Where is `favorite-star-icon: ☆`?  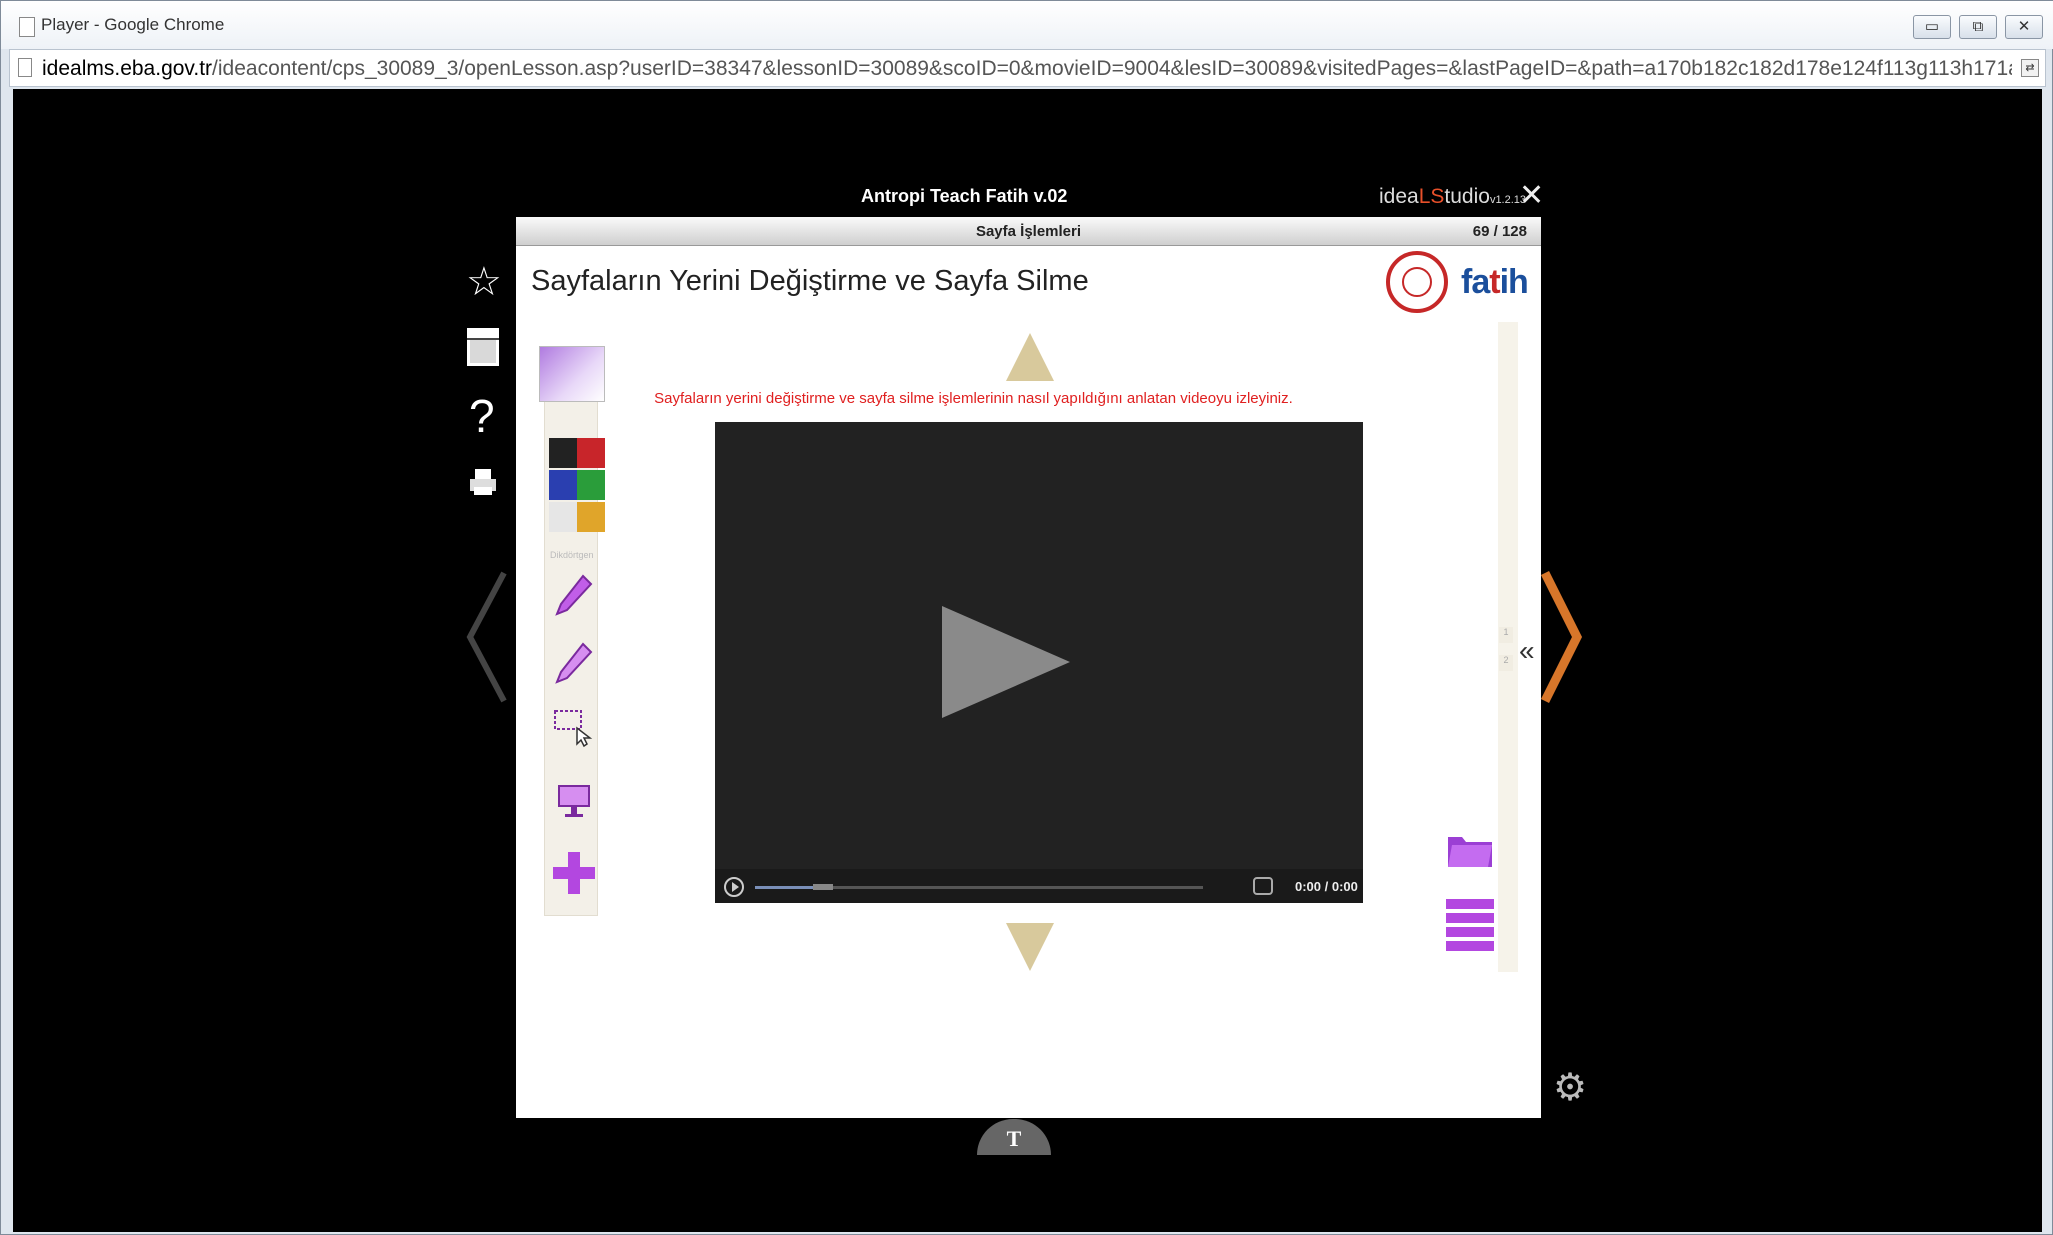
favorite-star-icon: ☆ is located at coordinates (484, 282).